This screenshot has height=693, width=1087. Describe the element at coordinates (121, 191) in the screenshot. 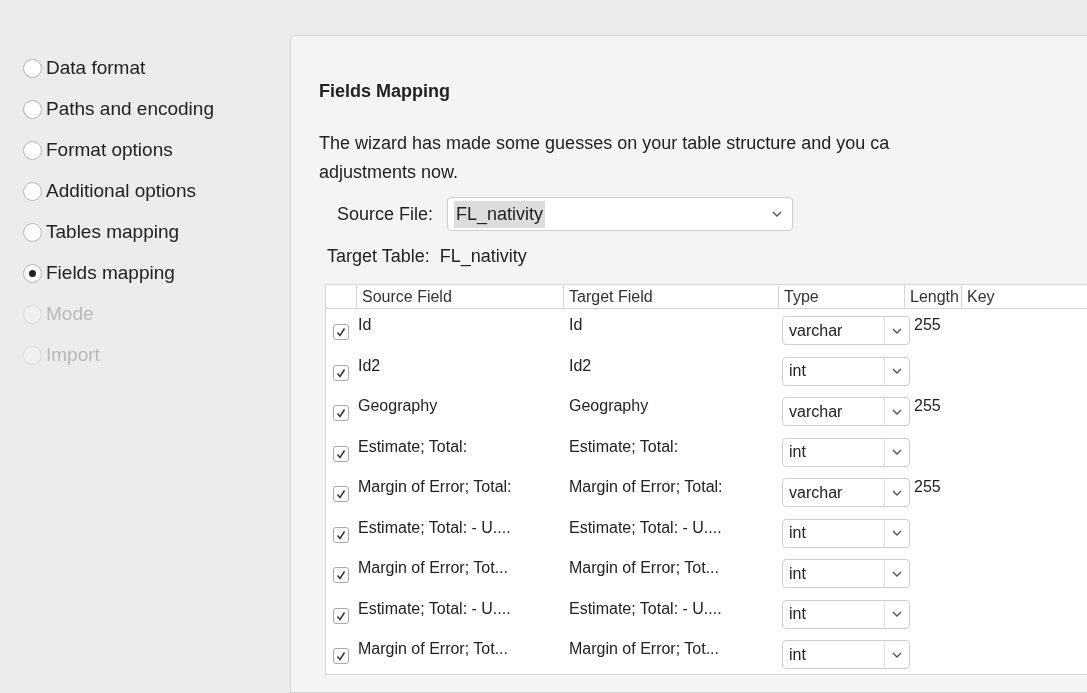

I see `step-label: Additional options` at that location.